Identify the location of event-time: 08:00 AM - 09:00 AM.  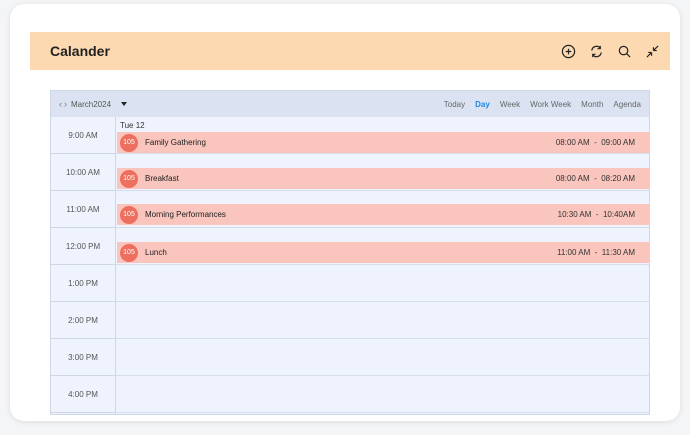
(595, 142).